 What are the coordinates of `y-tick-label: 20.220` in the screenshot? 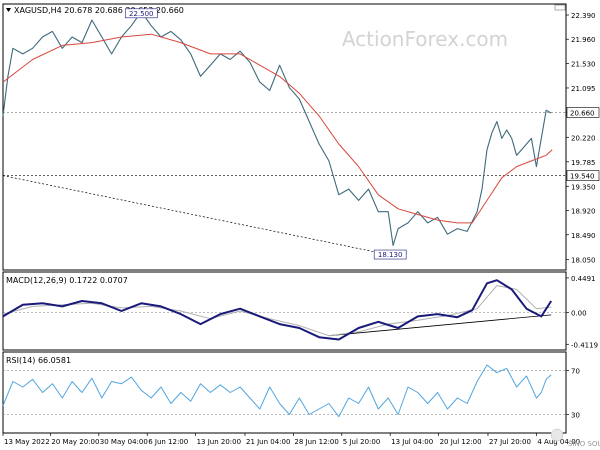 It's located at (583, 138).